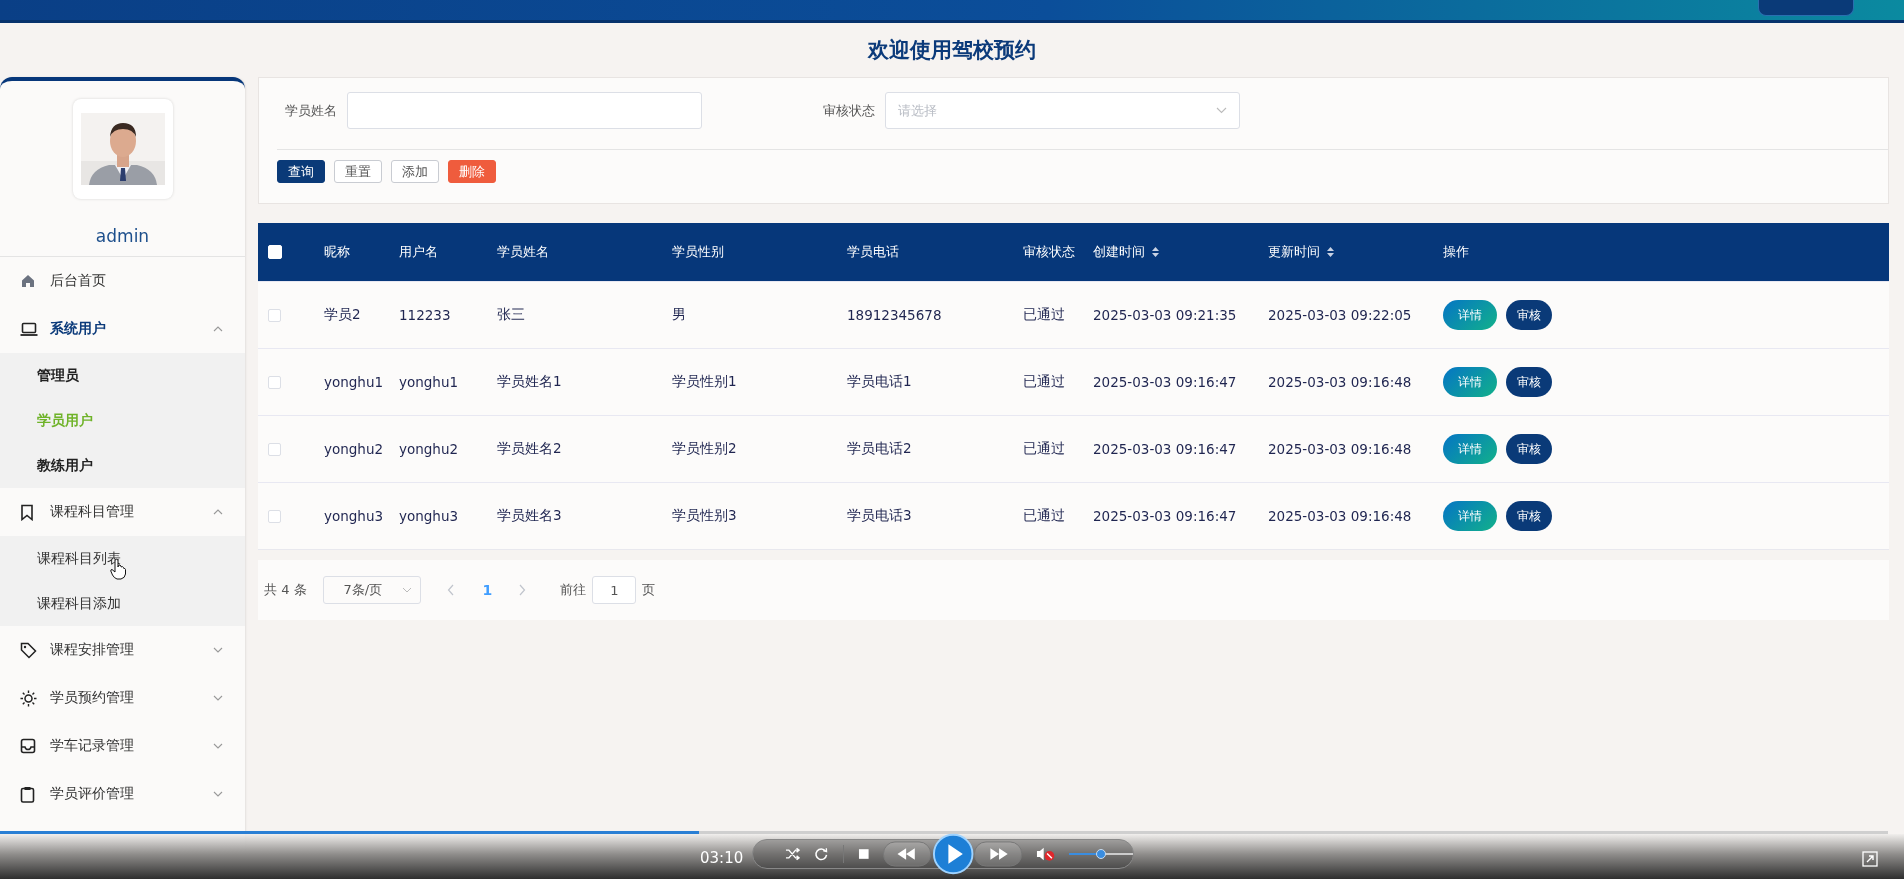 Image resolution: width=1904 pixels, height=879 pixels. What do you see at coordinates (425, 315) in the screenshot?
I see `table-cell: 112233` at bounding box center [425, 315].